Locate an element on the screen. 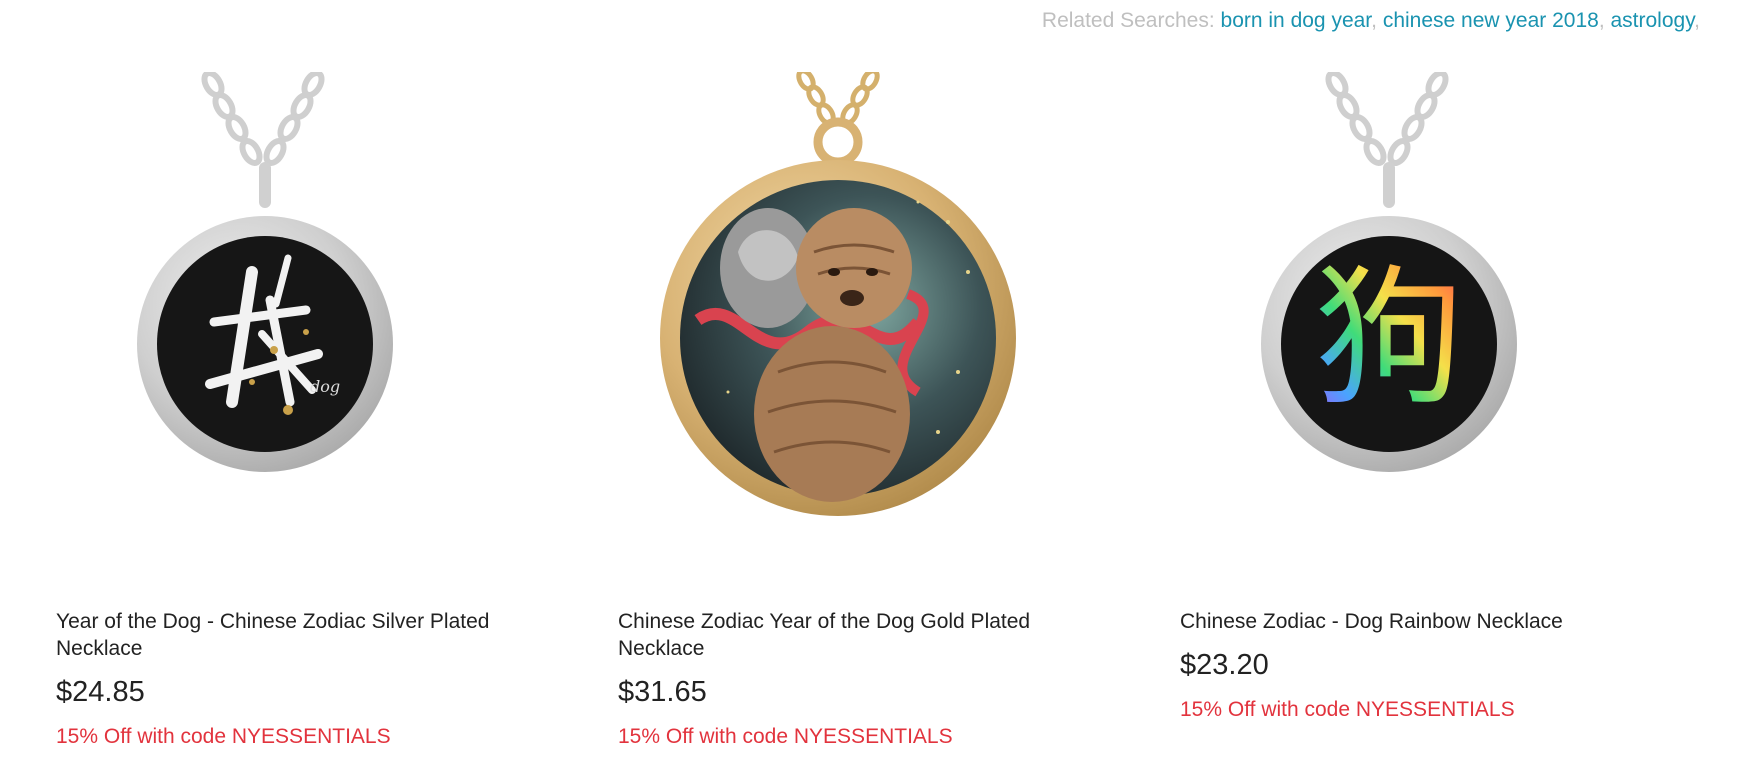  pendant-dog-character: 狗 is located at coordinates (1389, 339).